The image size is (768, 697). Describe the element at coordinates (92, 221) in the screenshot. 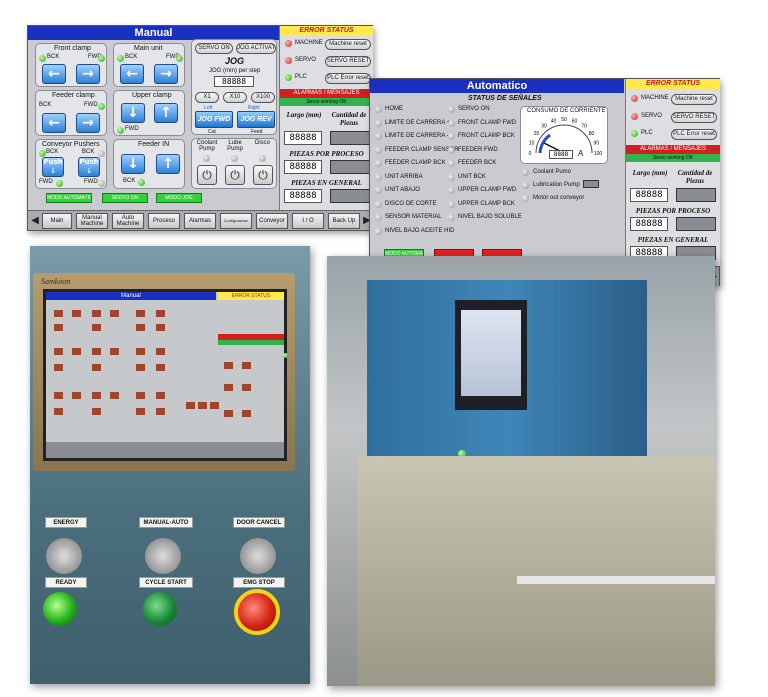

I see `nav-manual: Manual Machine` at that location.